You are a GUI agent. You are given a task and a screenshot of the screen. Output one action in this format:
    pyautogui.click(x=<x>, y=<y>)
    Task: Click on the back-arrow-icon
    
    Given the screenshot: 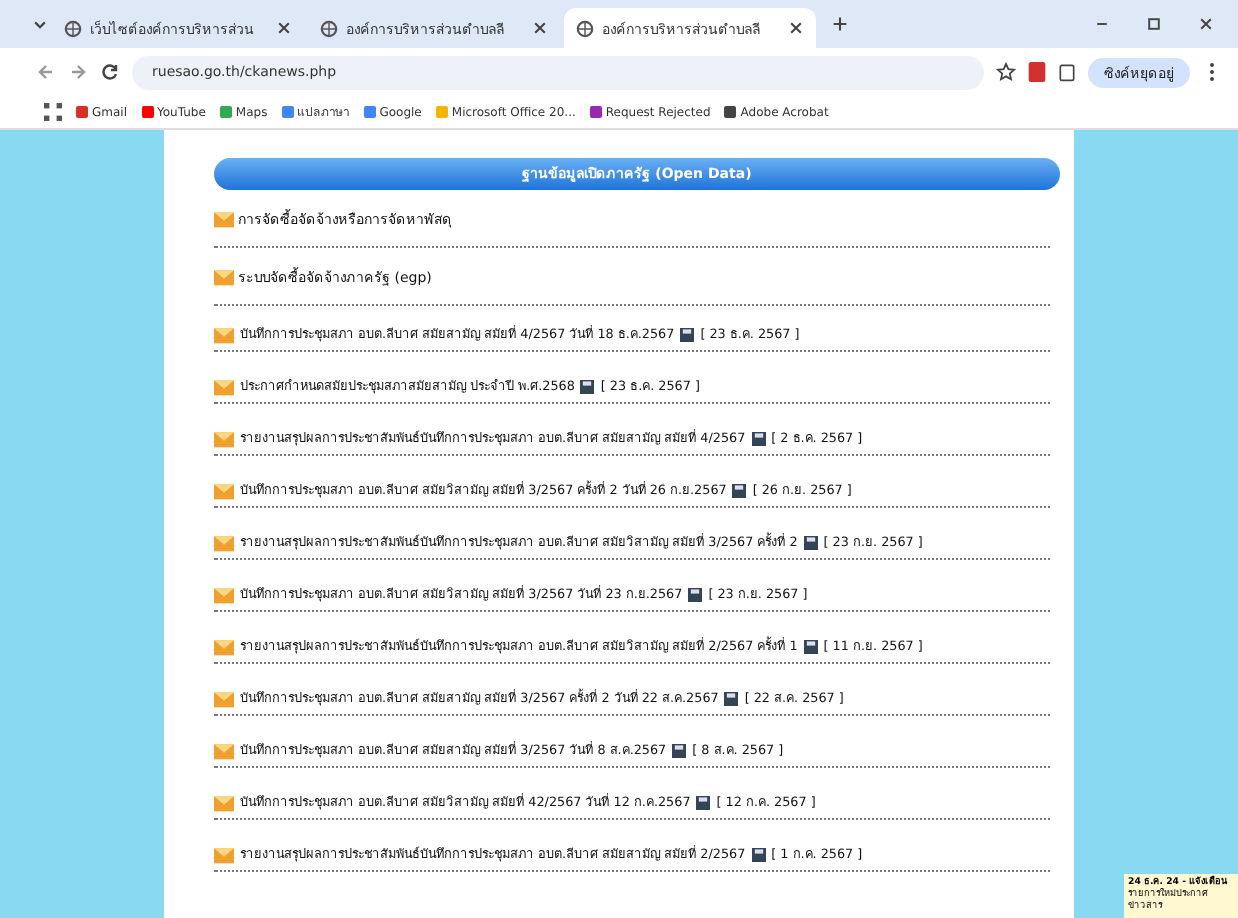 What is the action you would take?
    pyautogui.click(x=46, y=72)
    